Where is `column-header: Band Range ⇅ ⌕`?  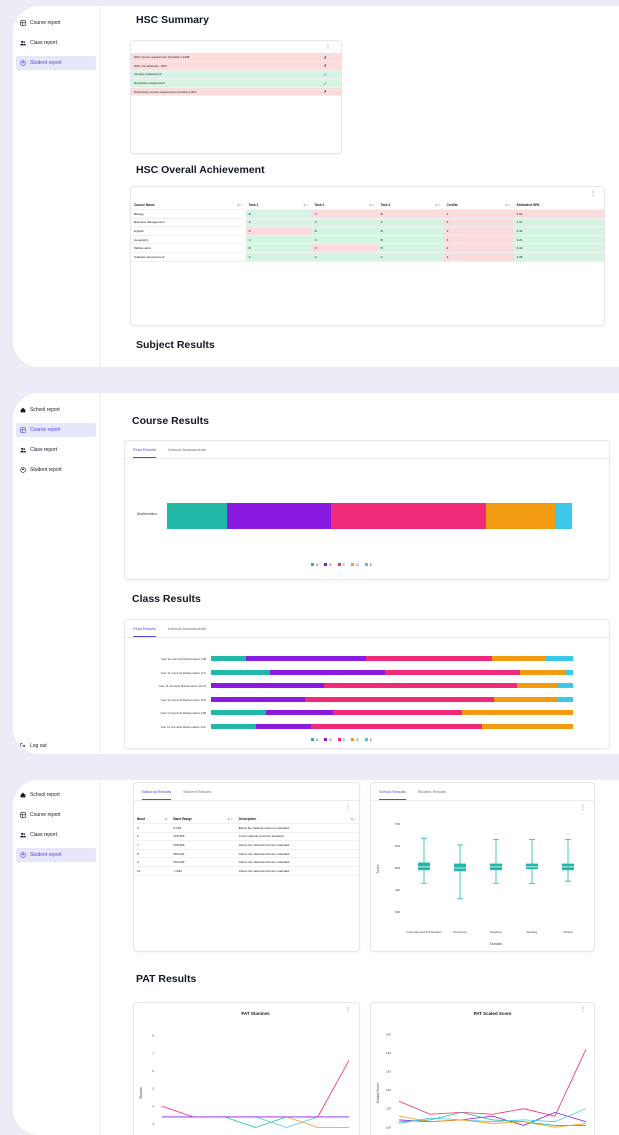 column-header: Band Range ⇅ ⌕ is located at coordinates (203, 820).